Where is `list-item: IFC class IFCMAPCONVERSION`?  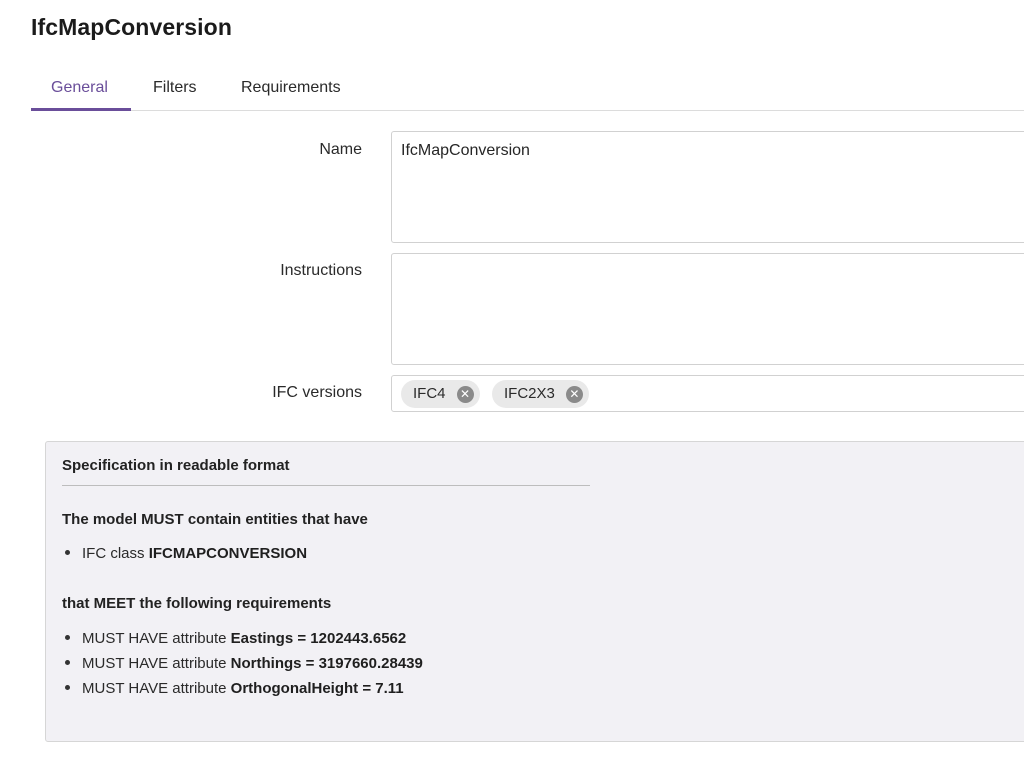
list-item: IFC class IFCMAPCONVERSION is located at coordinates (184, 553).